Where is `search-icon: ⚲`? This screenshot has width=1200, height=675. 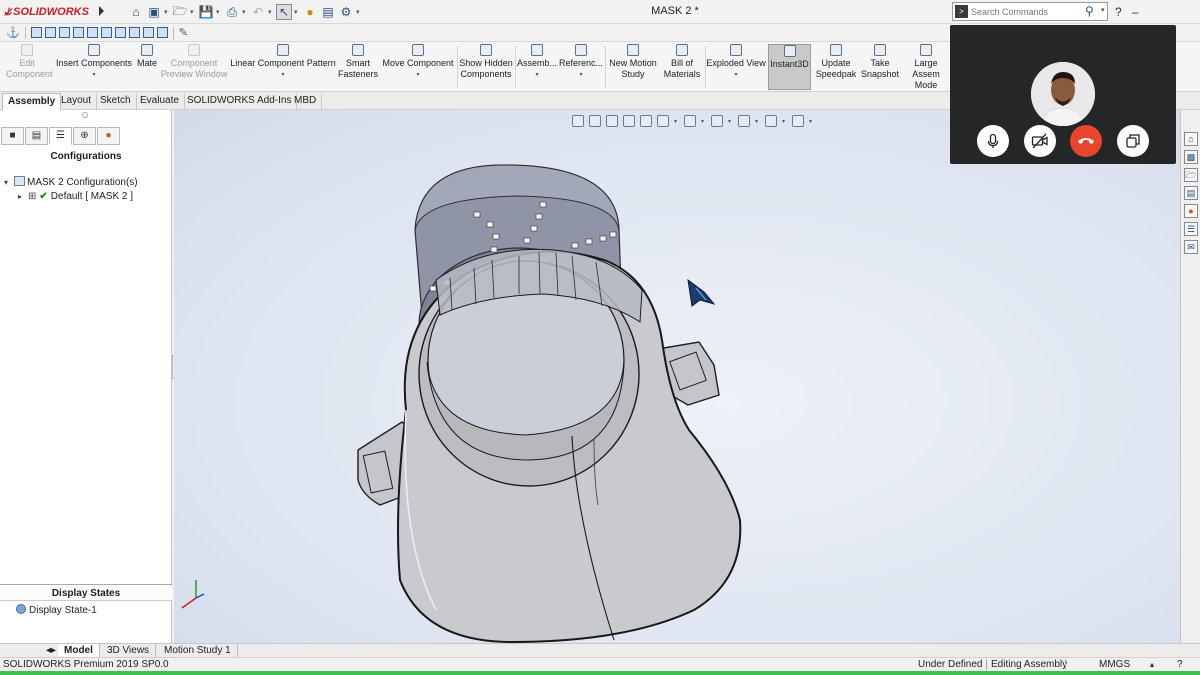
search-icon: ⚲ is located at coordinates (1089, 11).